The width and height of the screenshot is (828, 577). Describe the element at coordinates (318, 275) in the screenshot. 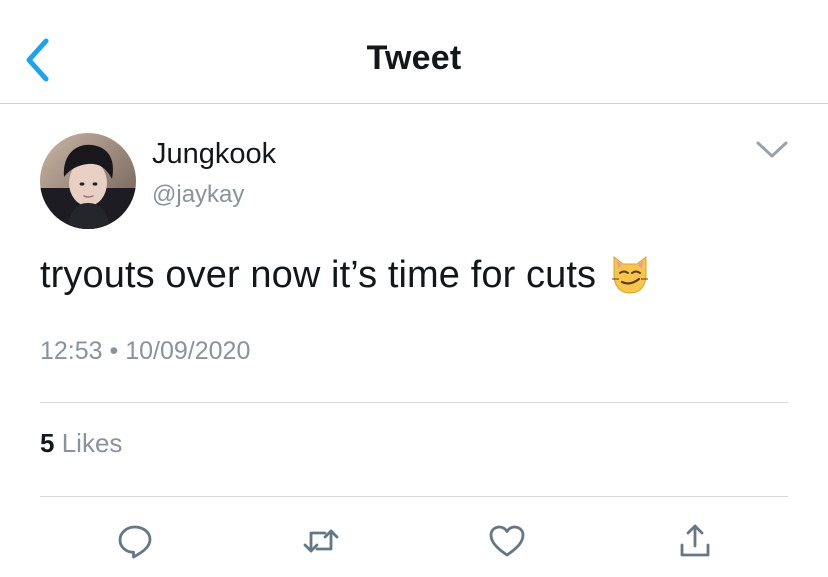

I see `tweet-text-content: tryouts over now it’s time for cuts` at that location.